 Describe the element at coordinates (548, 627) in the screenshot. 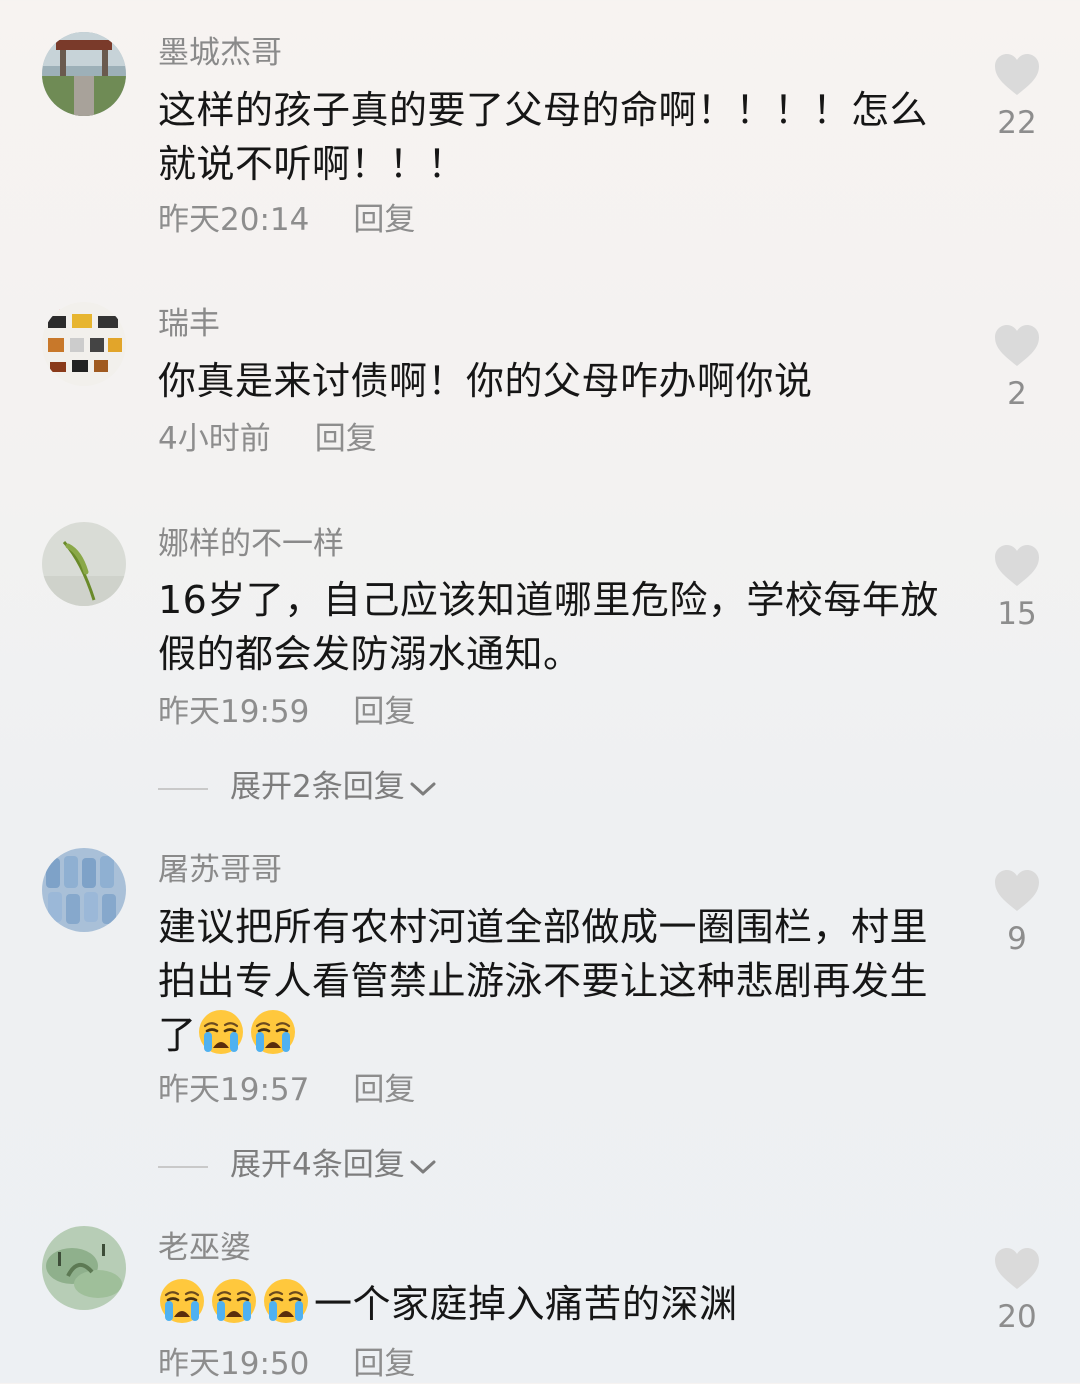

I see `comment-text: 16岁了，自己应该知道哪里危险，学校每年放假的都会发防溺水通知。` at that location.